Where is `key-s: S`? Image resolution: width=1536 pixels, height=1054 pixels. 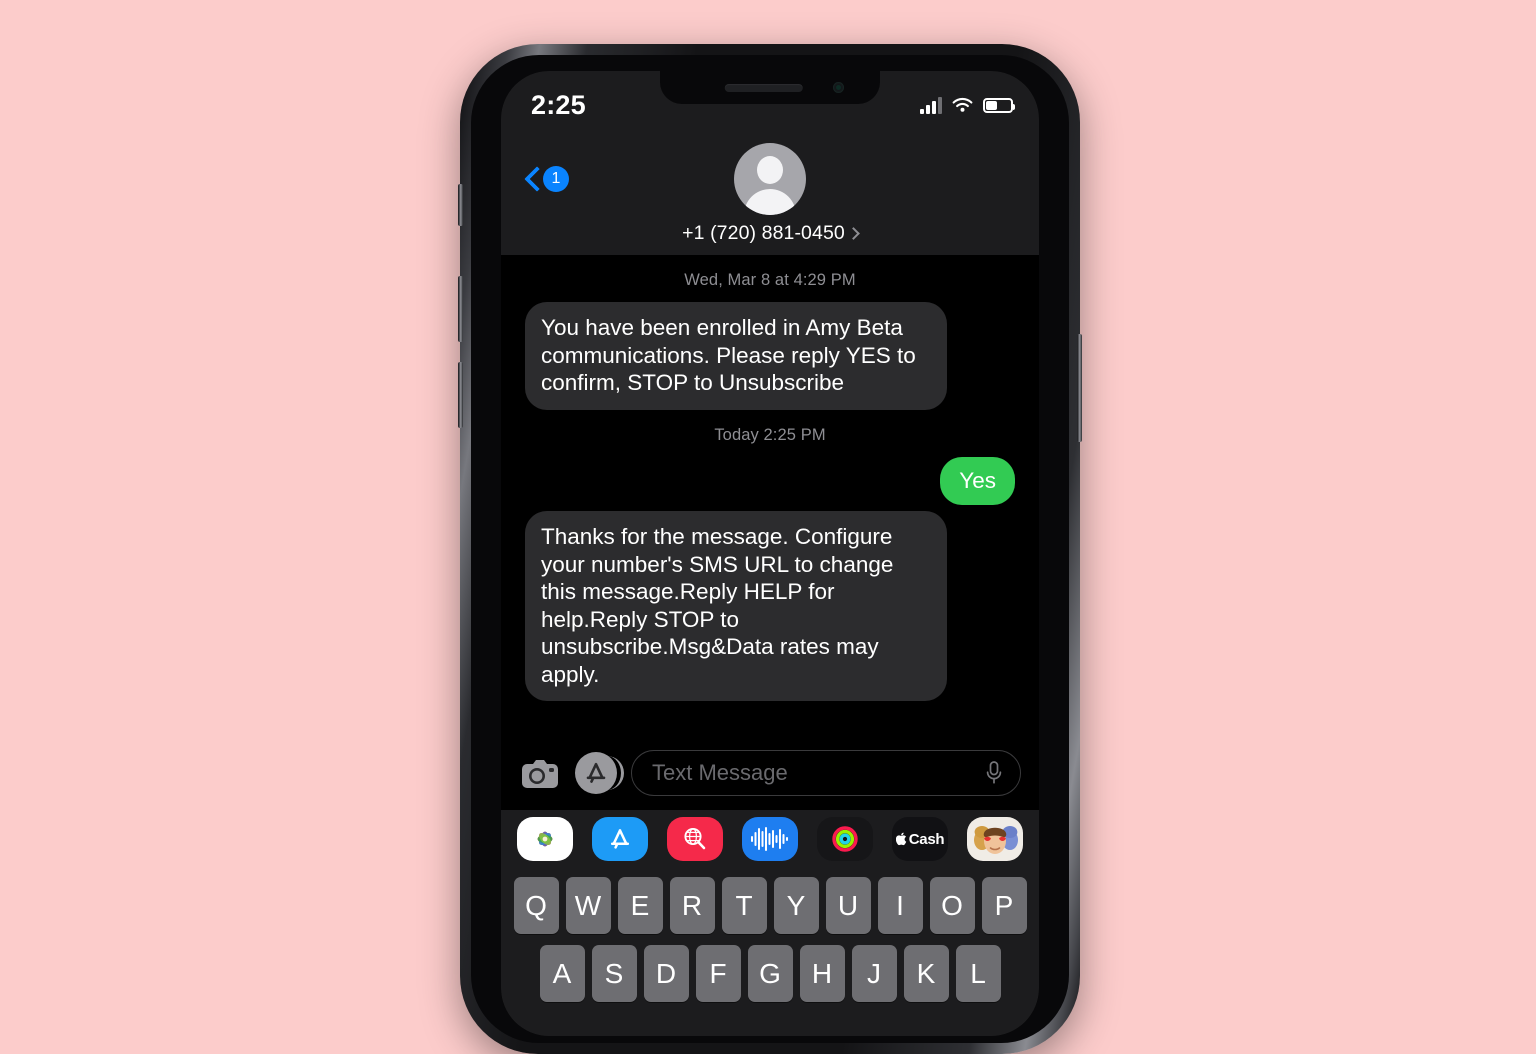 key-s: S is located at coordinates (614, 973).